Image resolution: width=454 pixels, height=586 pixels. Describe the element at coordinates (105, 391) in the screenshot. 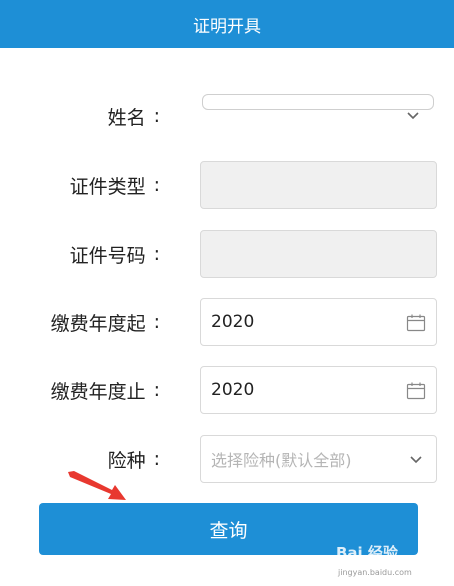

I see `year-end-label: 缴费年度止:` at that location.